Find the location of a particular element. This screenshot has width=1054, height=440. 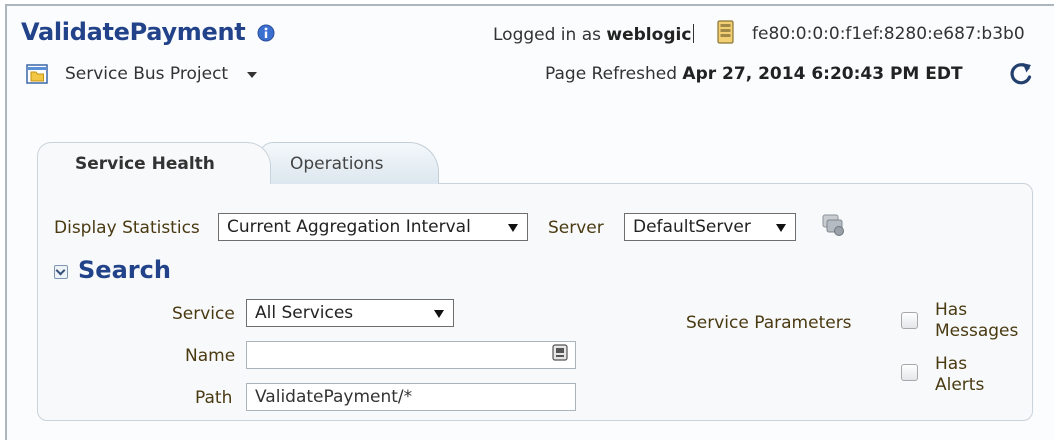

has-alerts-line1: Has is located at coordinates (951, 364).